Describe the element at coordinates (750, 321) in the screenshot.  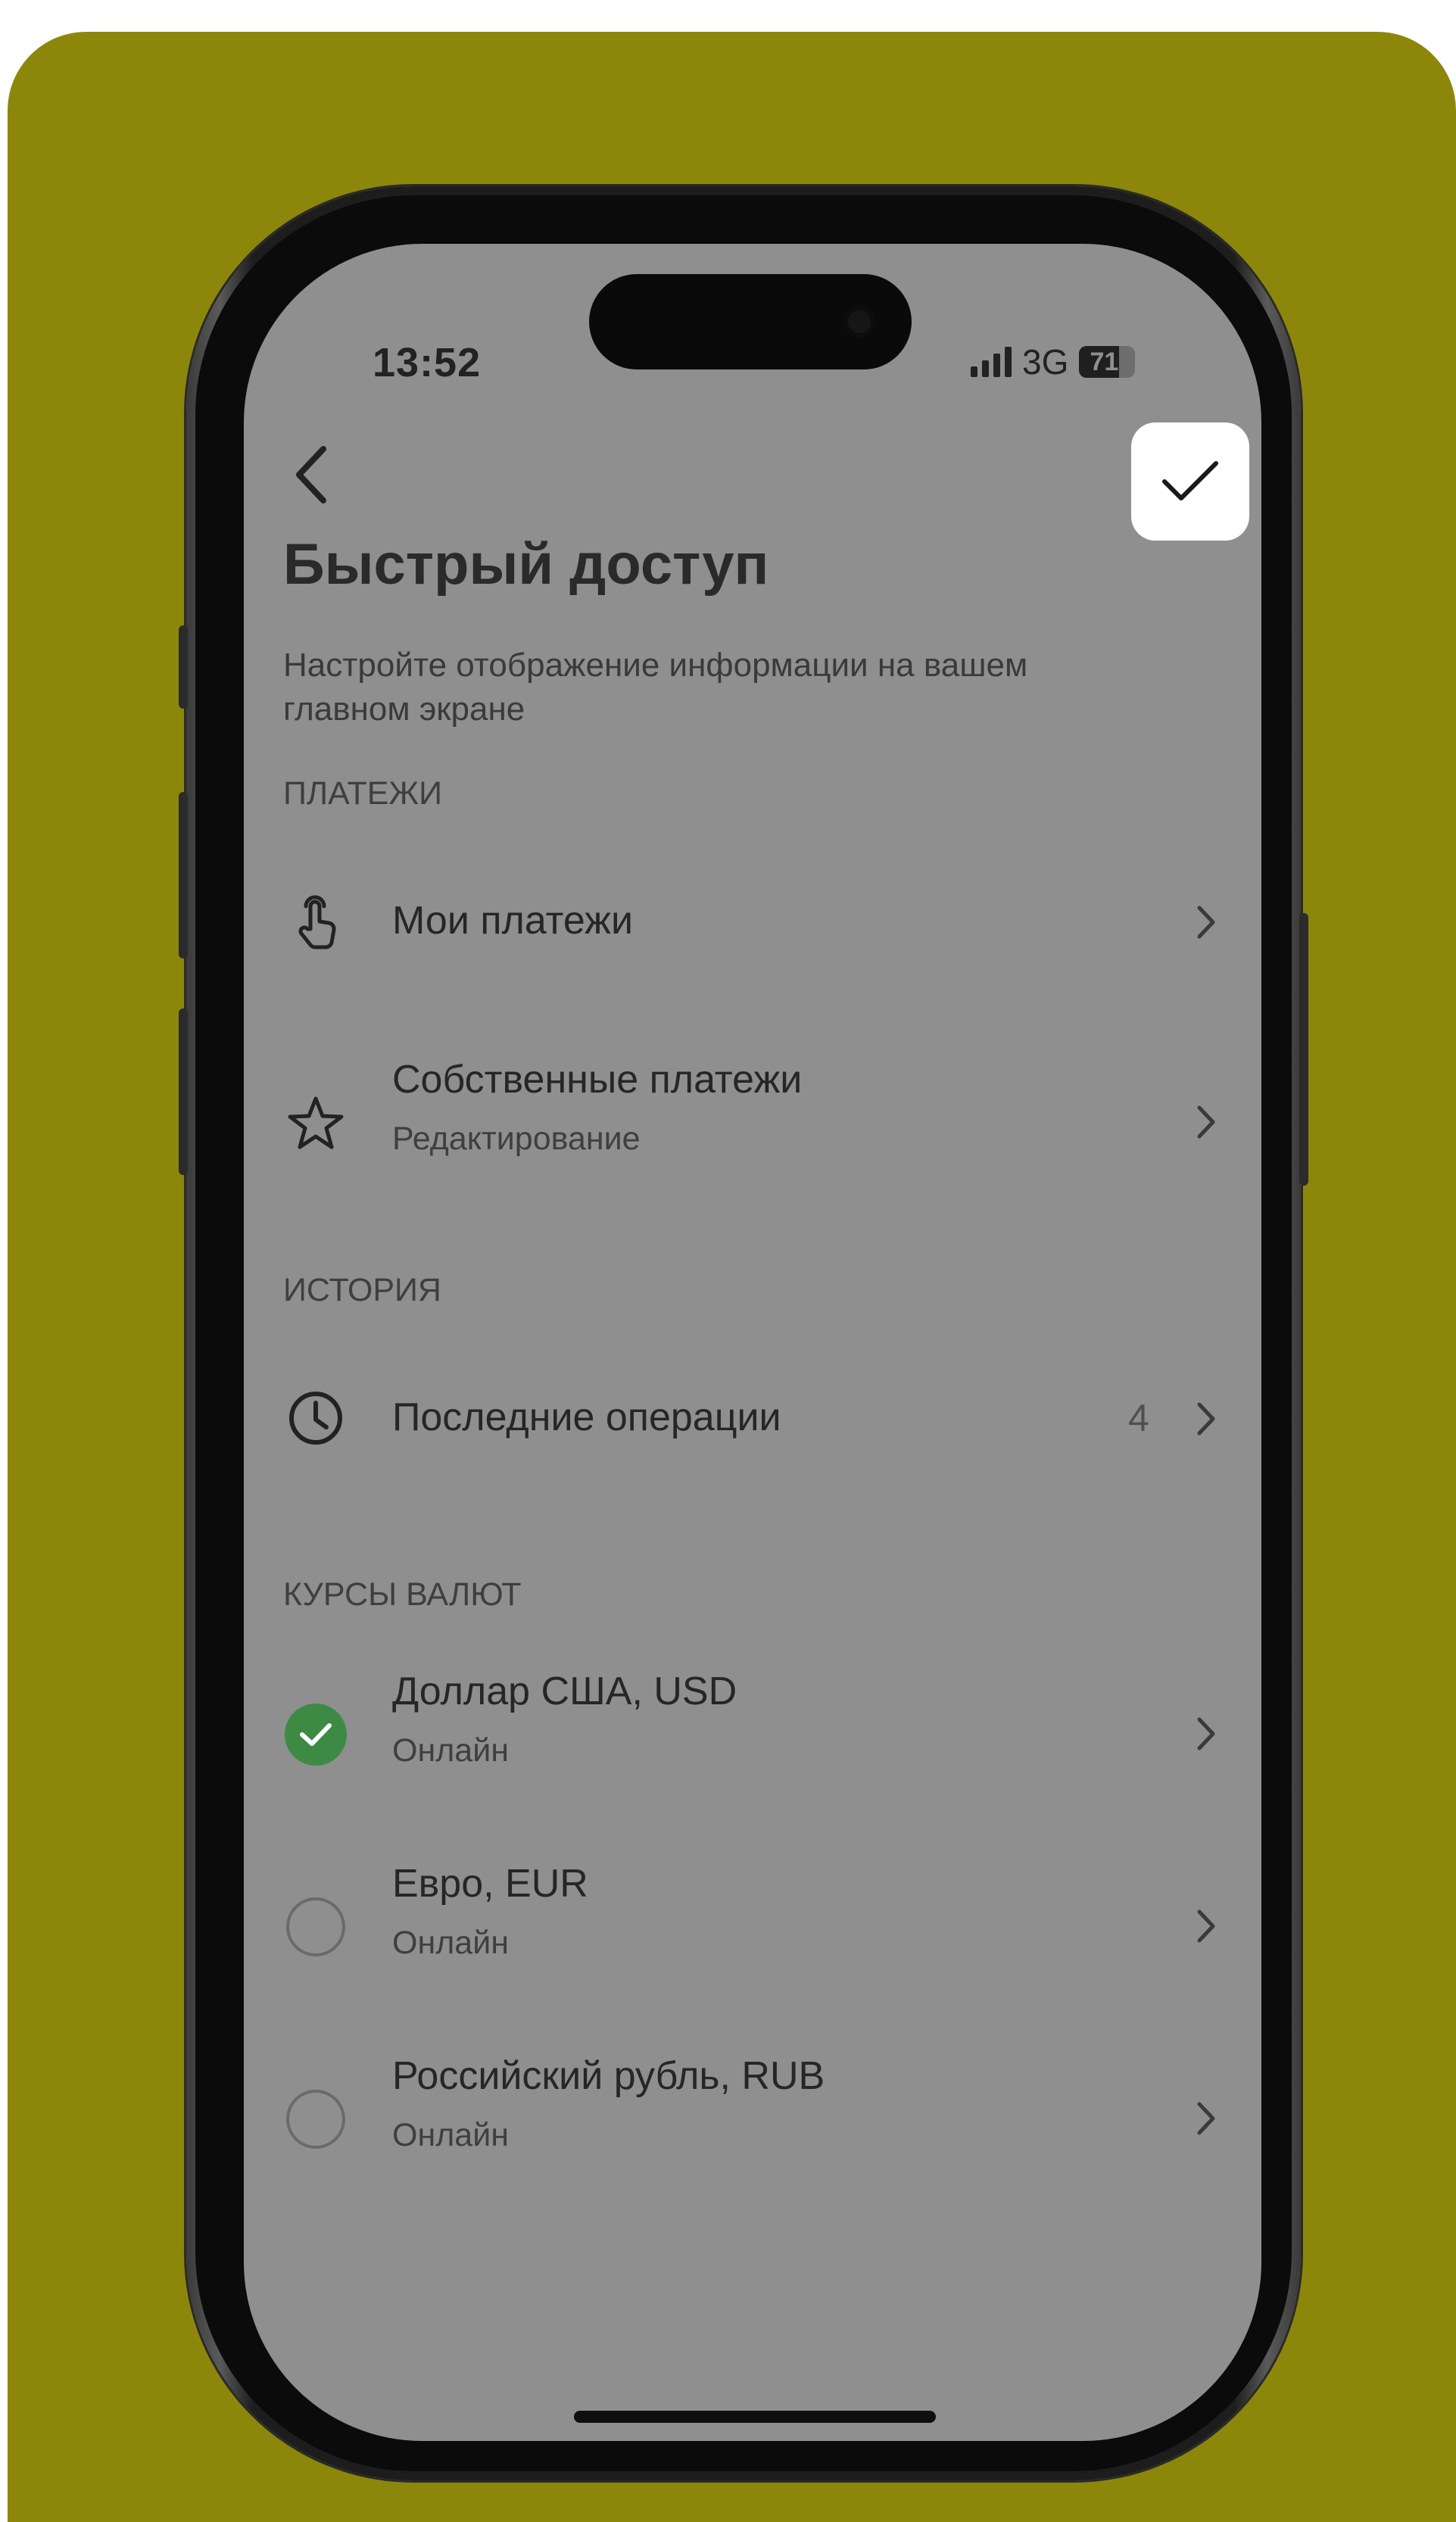
I see `dynamic-island` at that location.